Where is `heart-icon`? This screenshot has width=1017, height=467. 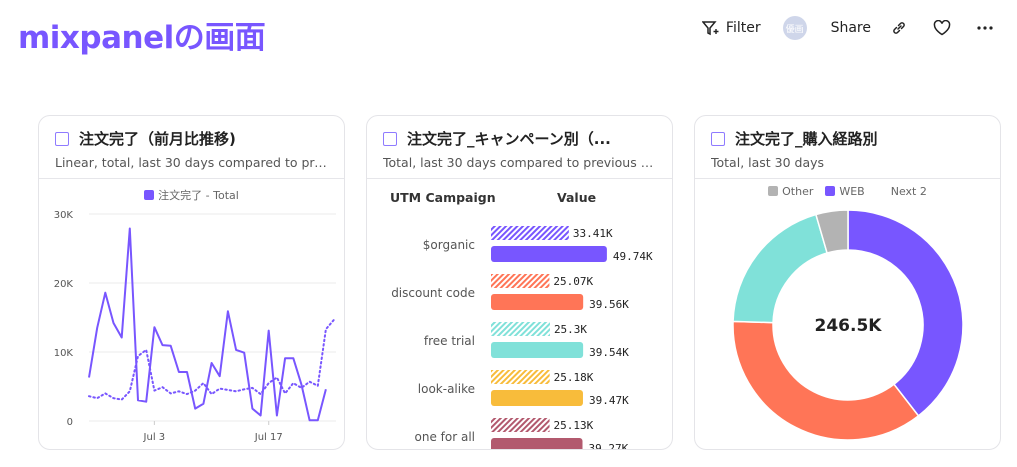
heart-icon is located at coordinates (942, 28).